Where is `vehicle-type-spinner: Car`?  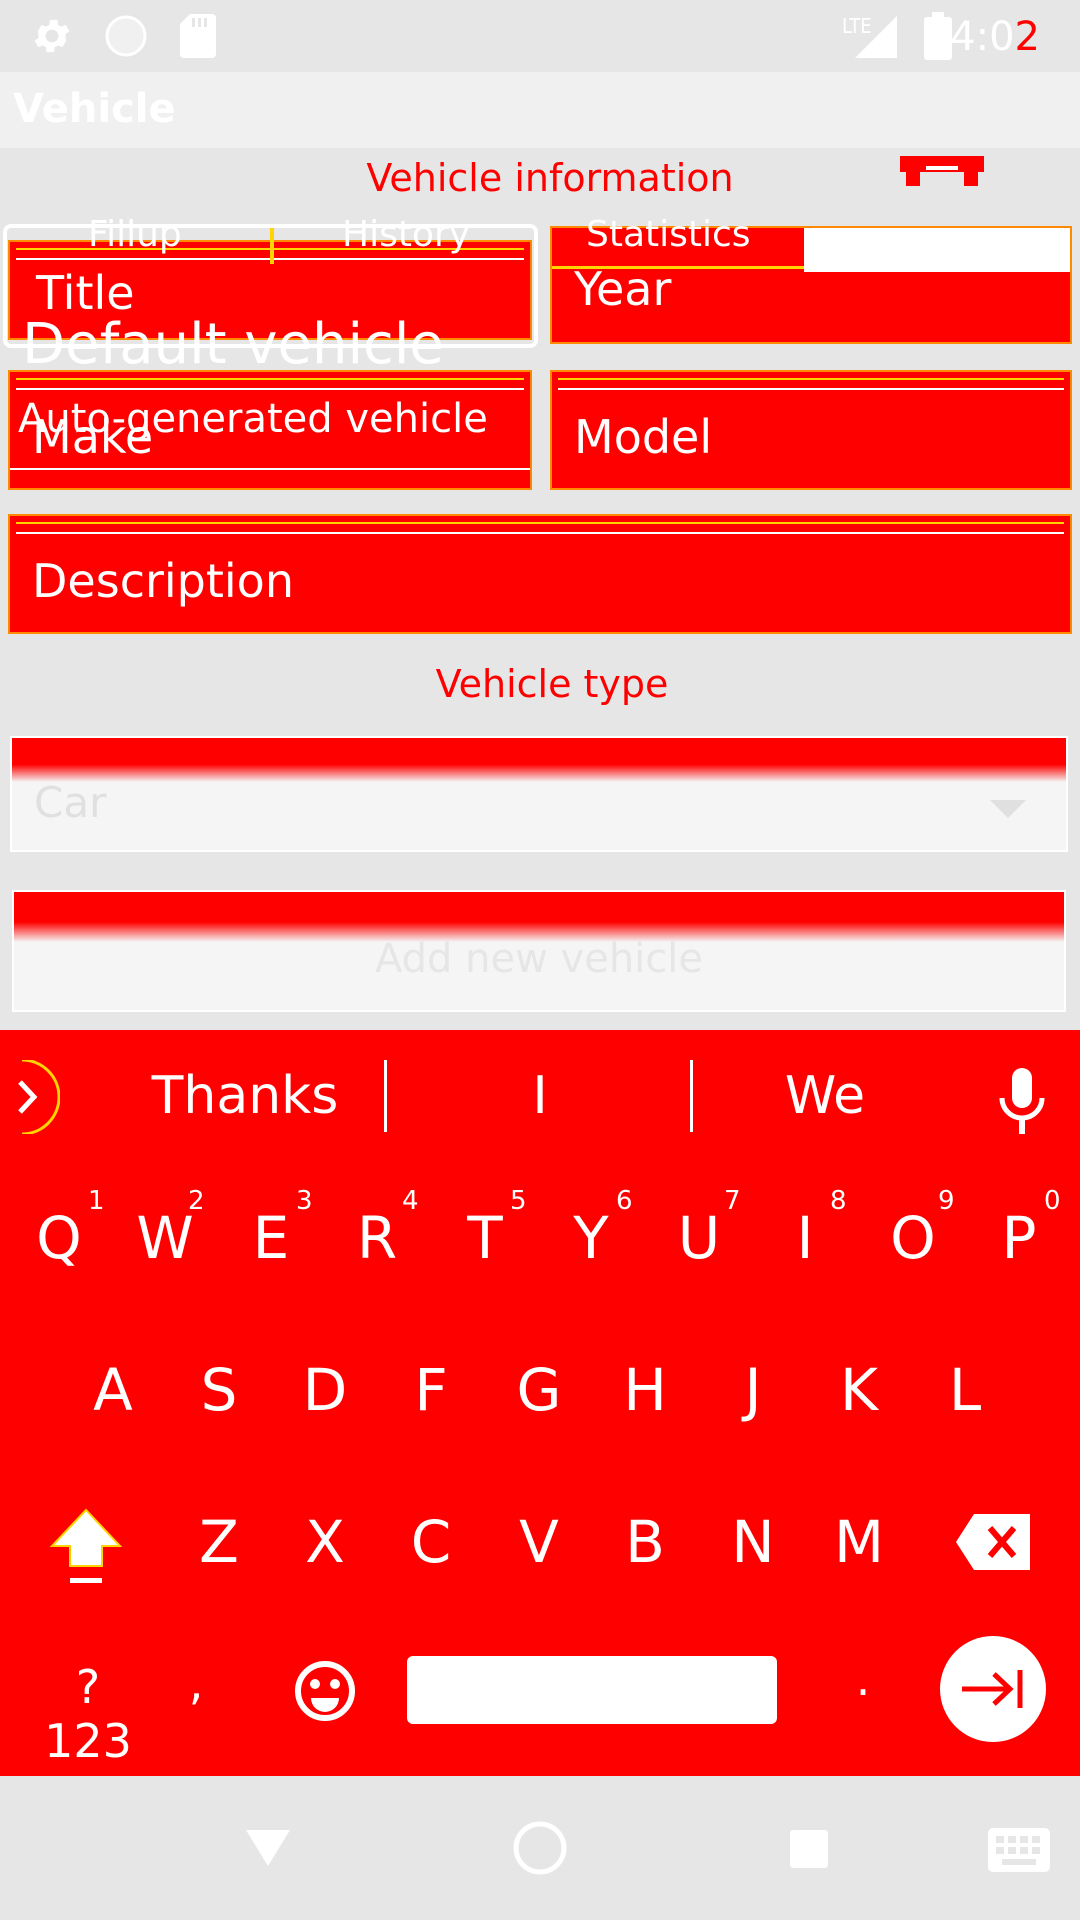
vehicle-type-spinner: Car is located at coordinates (539, 794).